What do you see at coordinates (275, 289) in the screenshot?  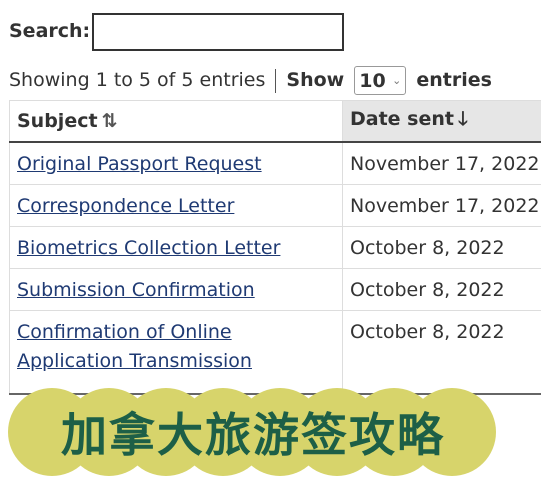 I see `table-row: Submission Confirmation October 8, 2022` at bounding box center [275, 289].